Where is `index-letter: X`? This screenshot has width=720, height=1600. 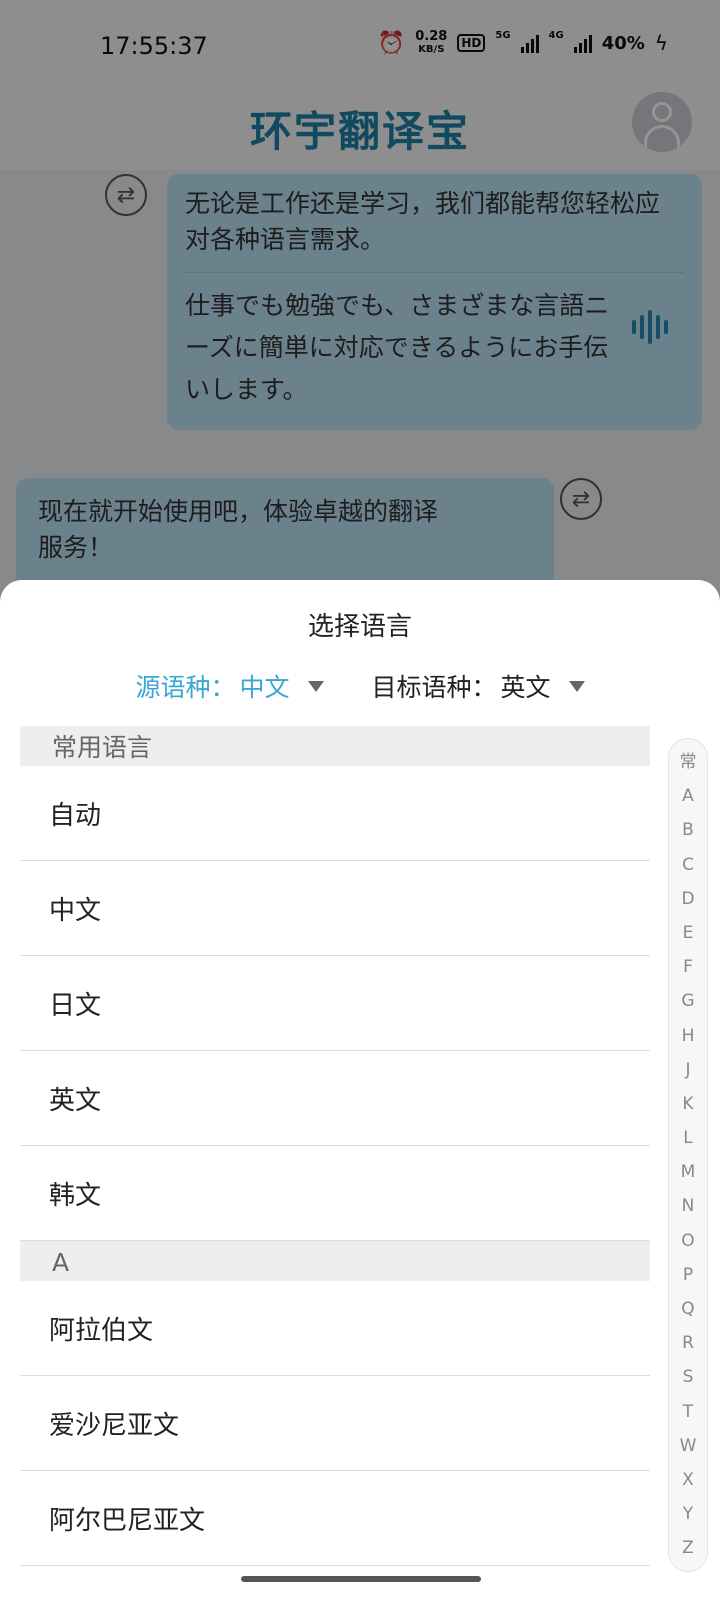
index-letter: X is located at coordinates (688, 1480).